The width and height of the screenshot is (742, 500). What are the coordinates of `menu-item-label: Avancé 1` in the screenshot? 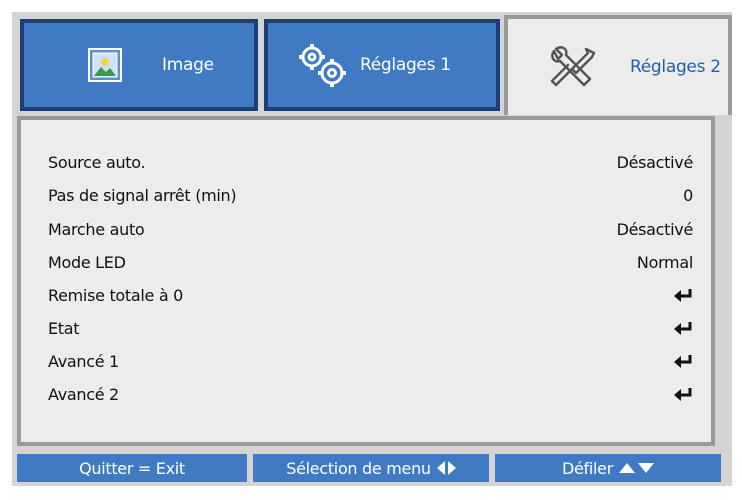 It's located at (83, 361).